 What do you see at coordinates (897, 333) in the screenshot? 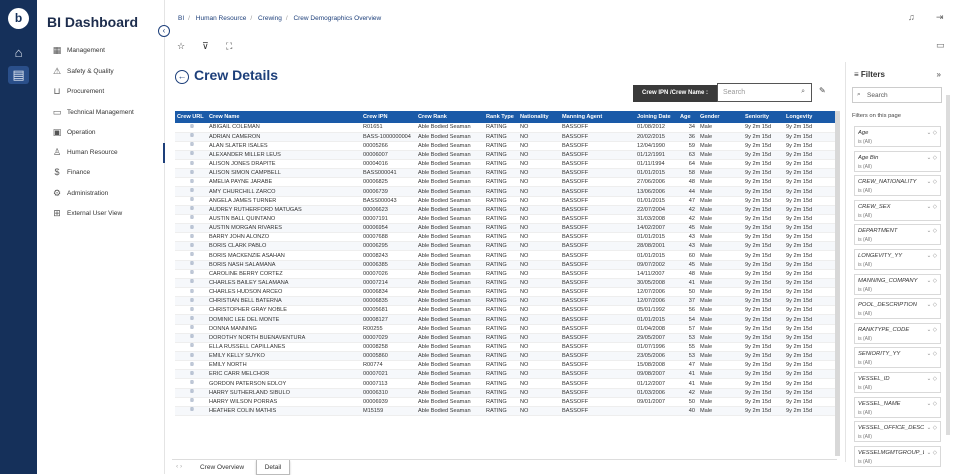
I see `filter-card: RANKTYPE_CODE is (All) ⌄ ◇` at bounding box center [897, 333].